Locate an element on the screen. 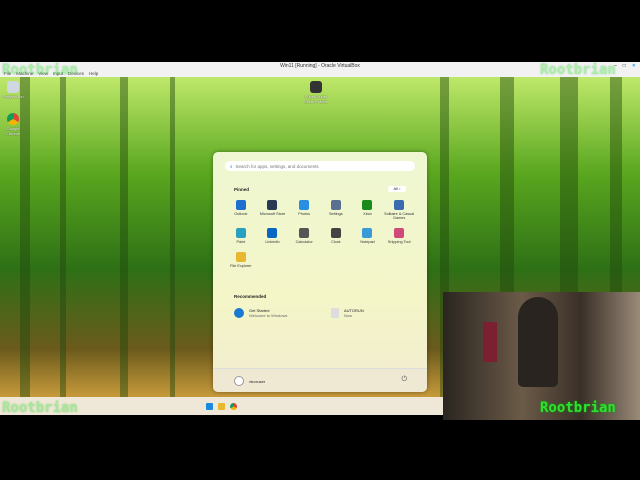  pinned-app-snipping-tool: Snipping Tool is located at coordinates (399, 236).